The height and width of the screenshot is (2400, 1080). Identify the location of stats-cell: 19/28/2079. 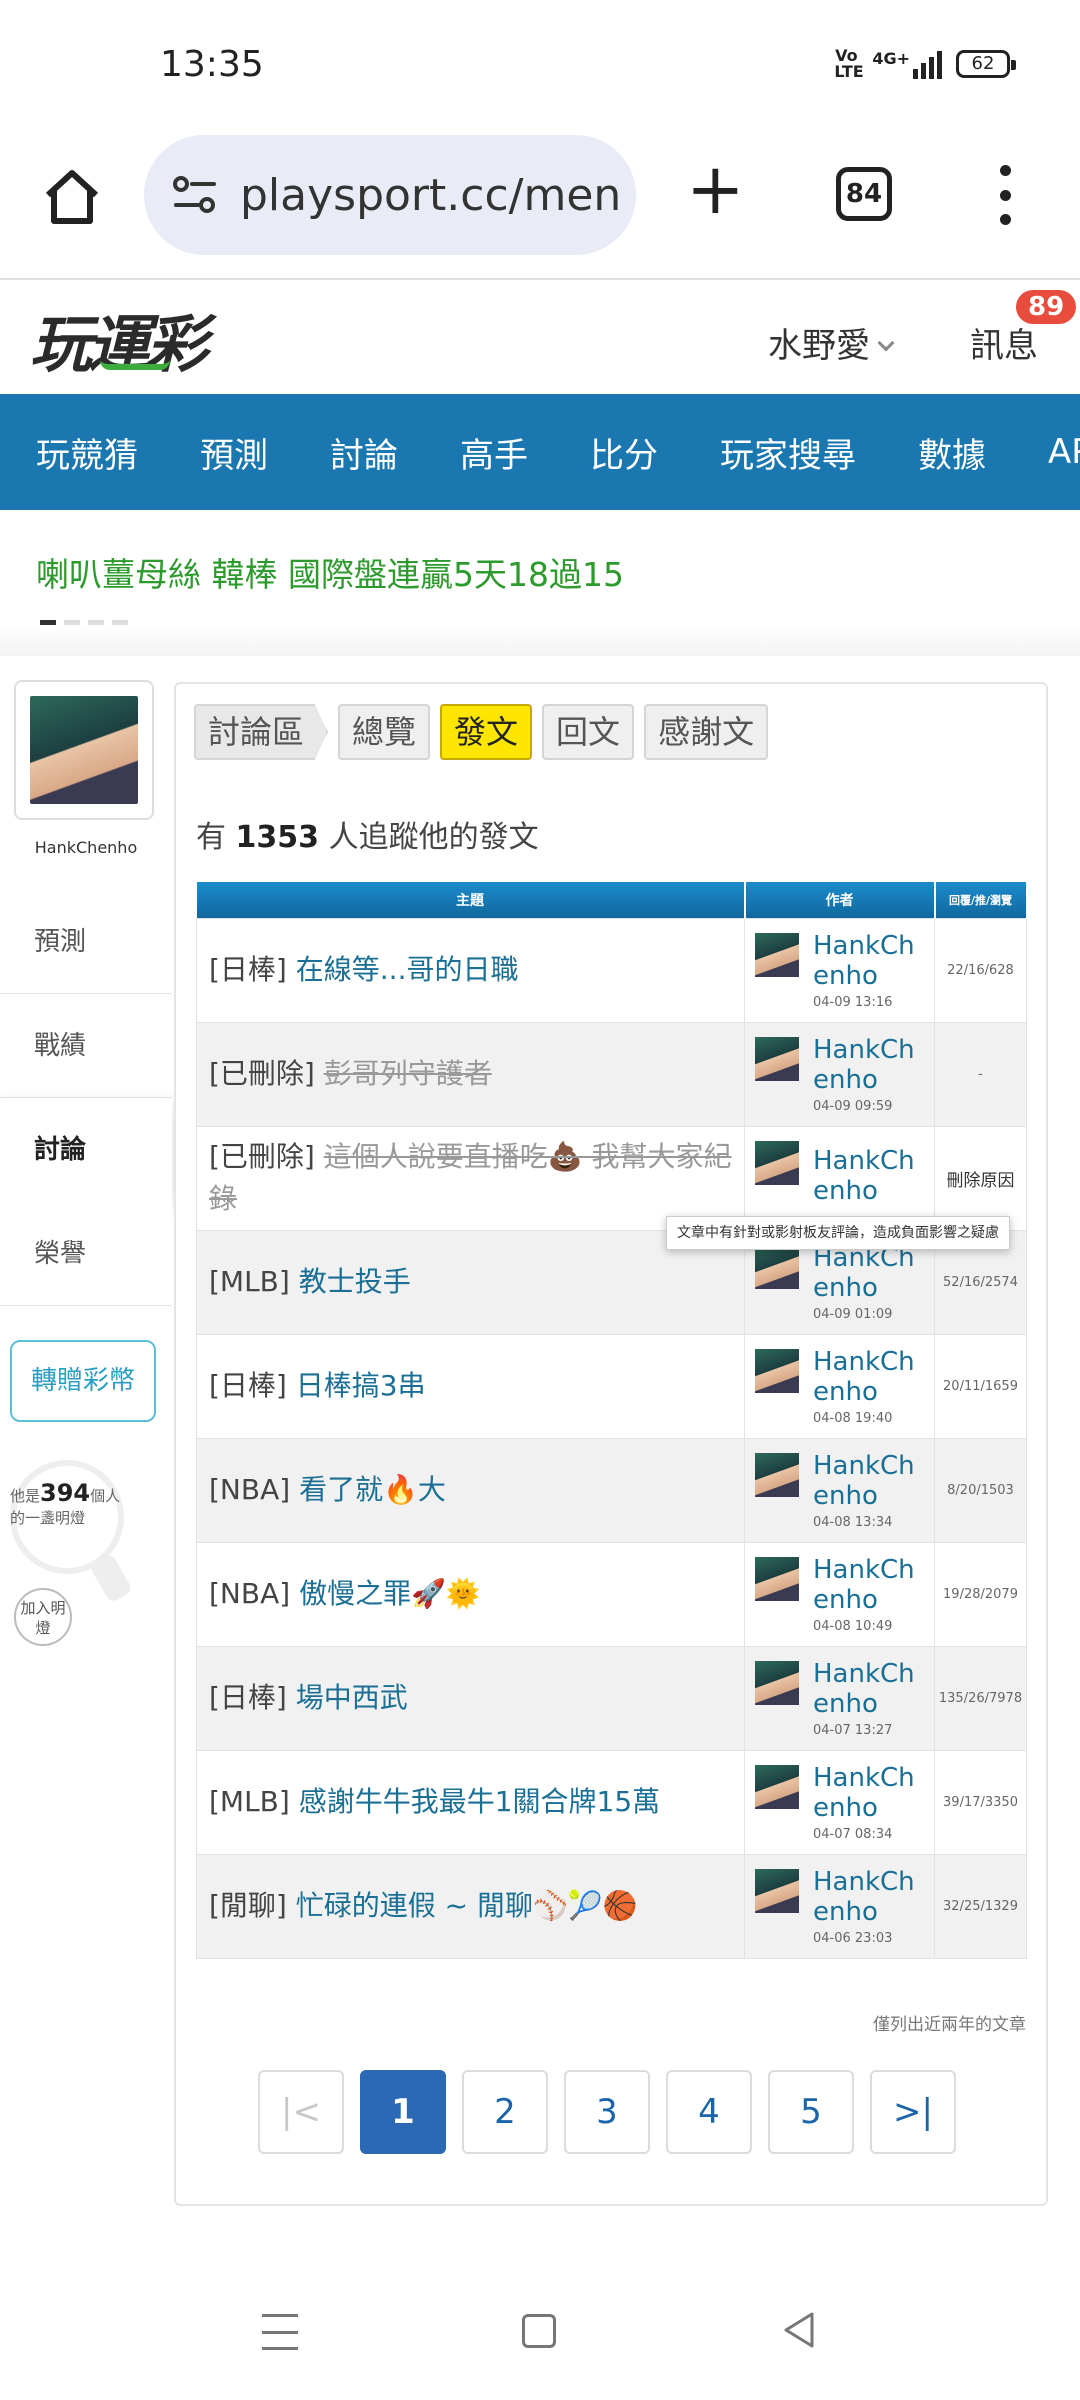
(980, 1594).